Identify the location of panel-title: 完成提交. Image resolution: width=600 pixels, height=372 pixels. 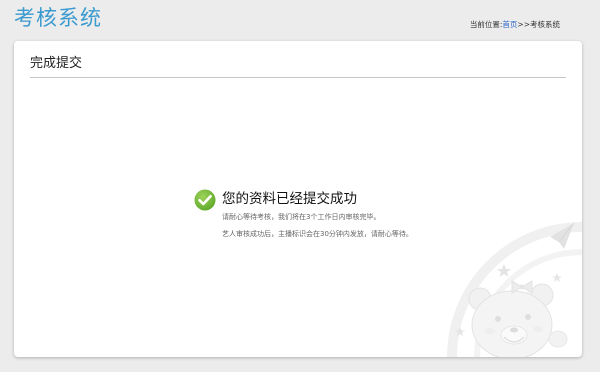
(56, 63).